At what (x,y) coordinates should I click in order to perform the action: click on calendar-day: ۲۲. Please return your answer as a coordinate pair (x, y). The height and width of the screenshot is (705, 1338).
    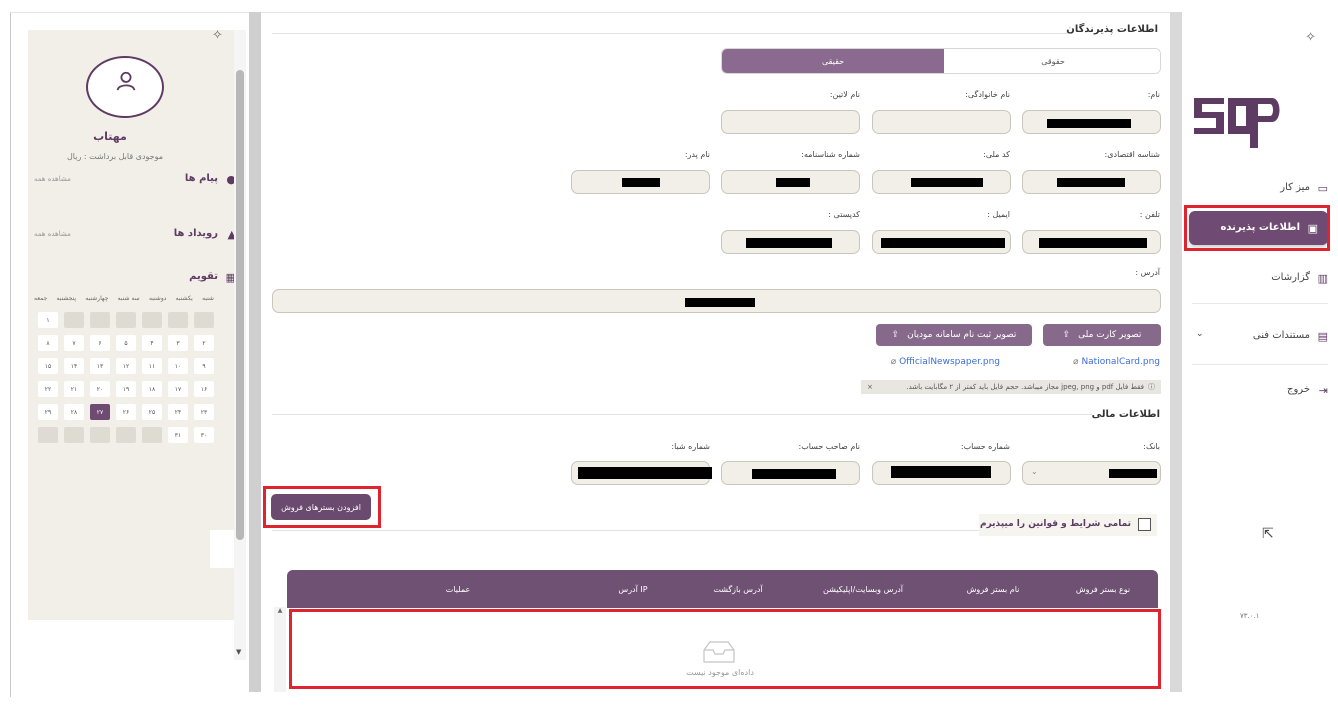
    Looking at the image, I should click on (48, 389).